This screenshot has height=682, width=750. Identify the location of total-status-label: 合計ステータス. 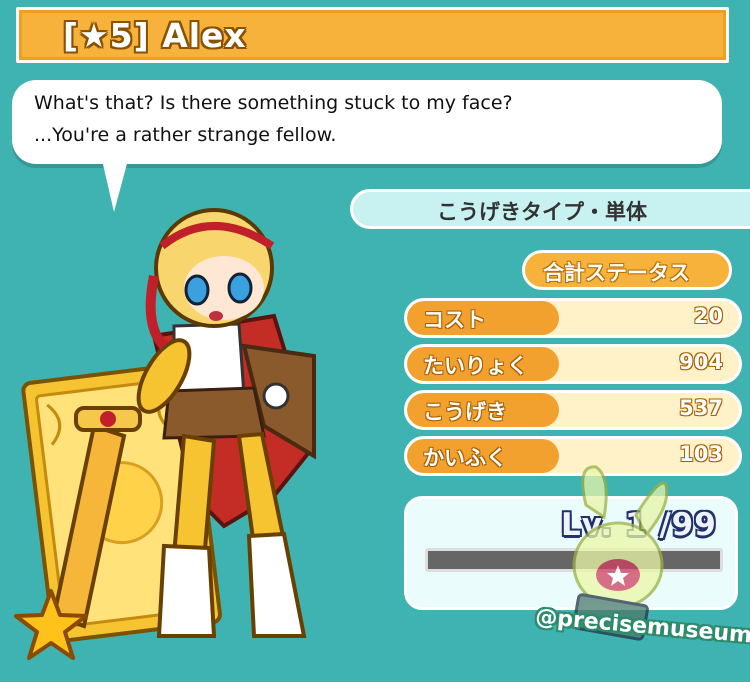
(616, 273).